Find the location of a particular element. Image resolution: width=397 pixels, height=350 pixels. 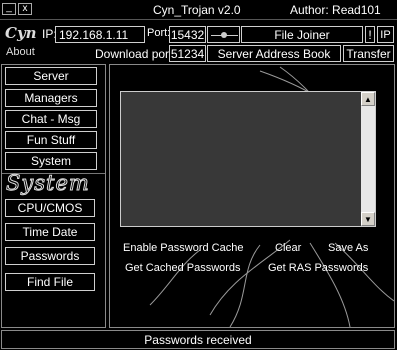

author-label: Author: Read101 is located at coordinates (335, 10).